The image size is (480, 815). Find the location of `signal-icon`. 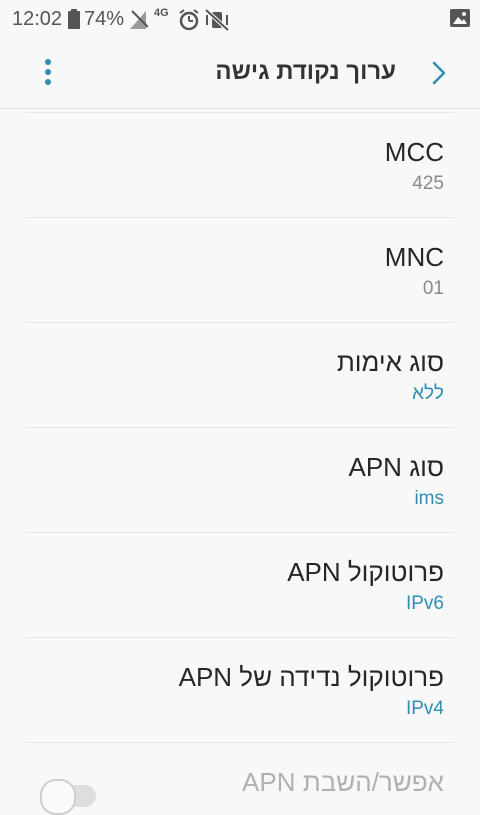

signal-icon is located at coordinates (139, 19).